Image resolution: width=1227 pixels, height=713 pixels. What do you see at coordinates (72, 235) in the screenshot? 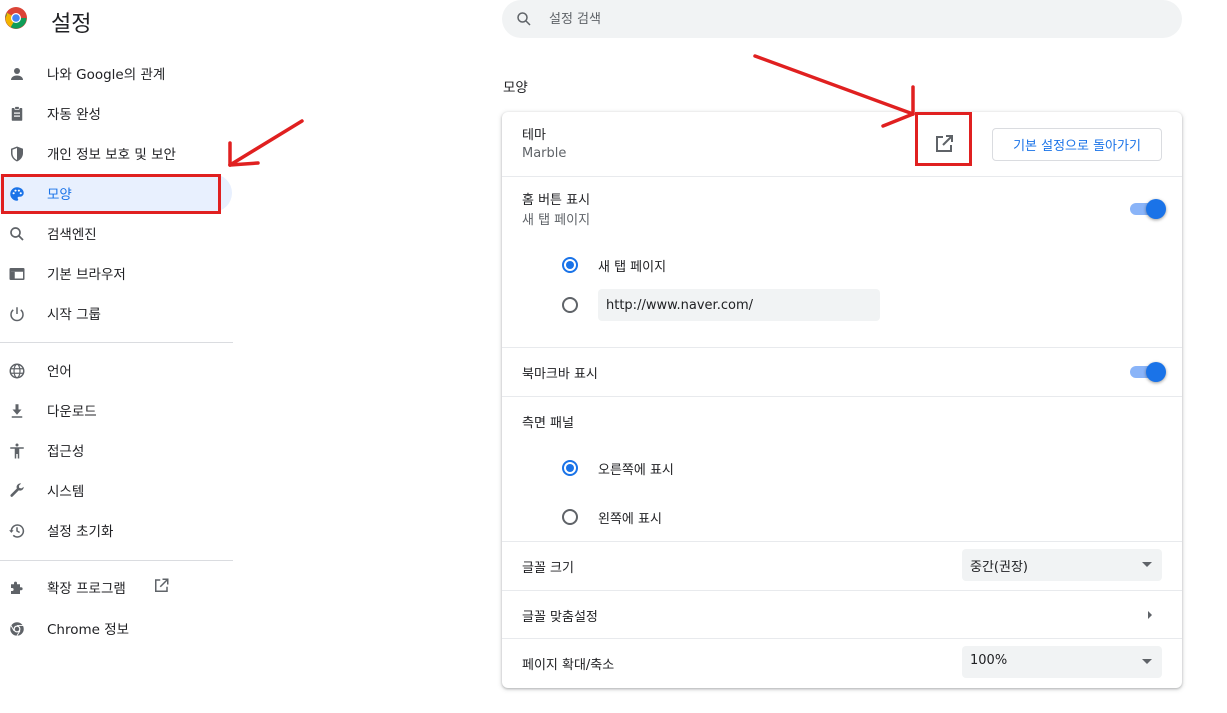
I see `sidebar-item-label: 검색엔진` at bounding box center [72, 235].